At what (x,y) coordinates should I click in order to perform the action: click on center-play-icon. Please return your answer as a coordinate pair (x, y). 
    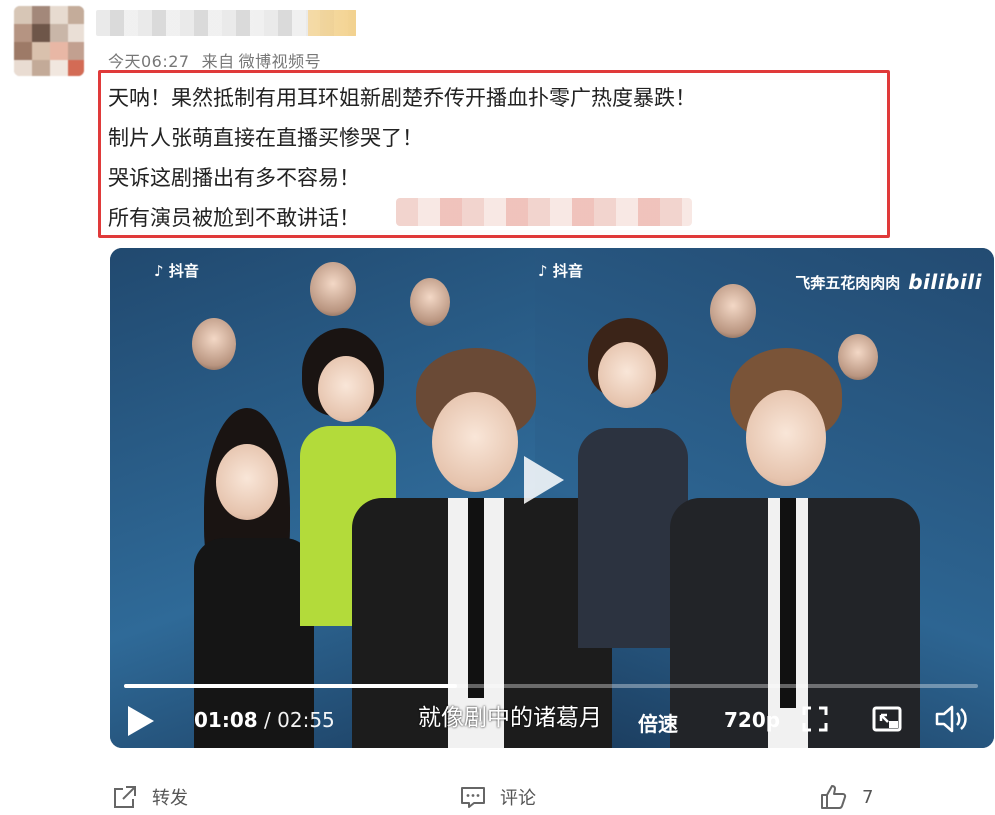
    Looking at the image, I should click on (543, 480).